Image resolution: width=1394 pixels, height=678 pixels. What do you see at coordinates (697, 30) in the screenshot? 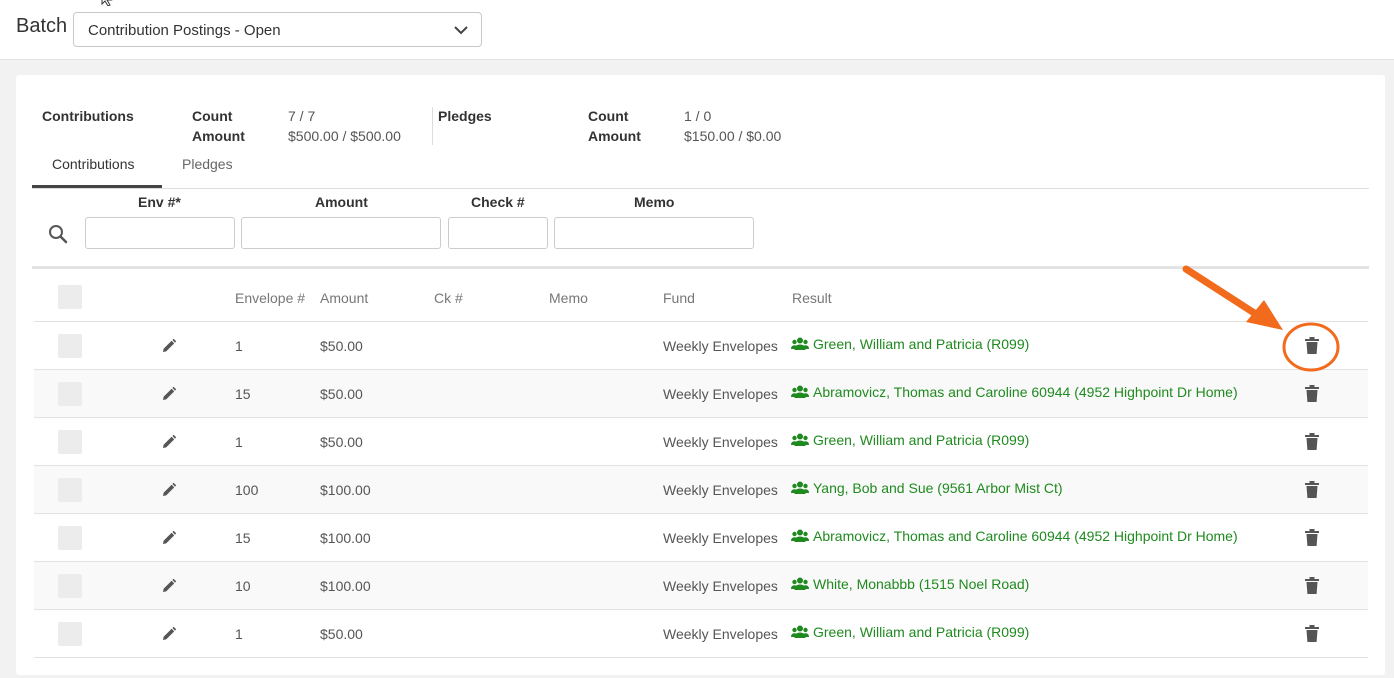
I see `top-bar: Batch Contribution Postings - Open` at bounding box center [697, 30].